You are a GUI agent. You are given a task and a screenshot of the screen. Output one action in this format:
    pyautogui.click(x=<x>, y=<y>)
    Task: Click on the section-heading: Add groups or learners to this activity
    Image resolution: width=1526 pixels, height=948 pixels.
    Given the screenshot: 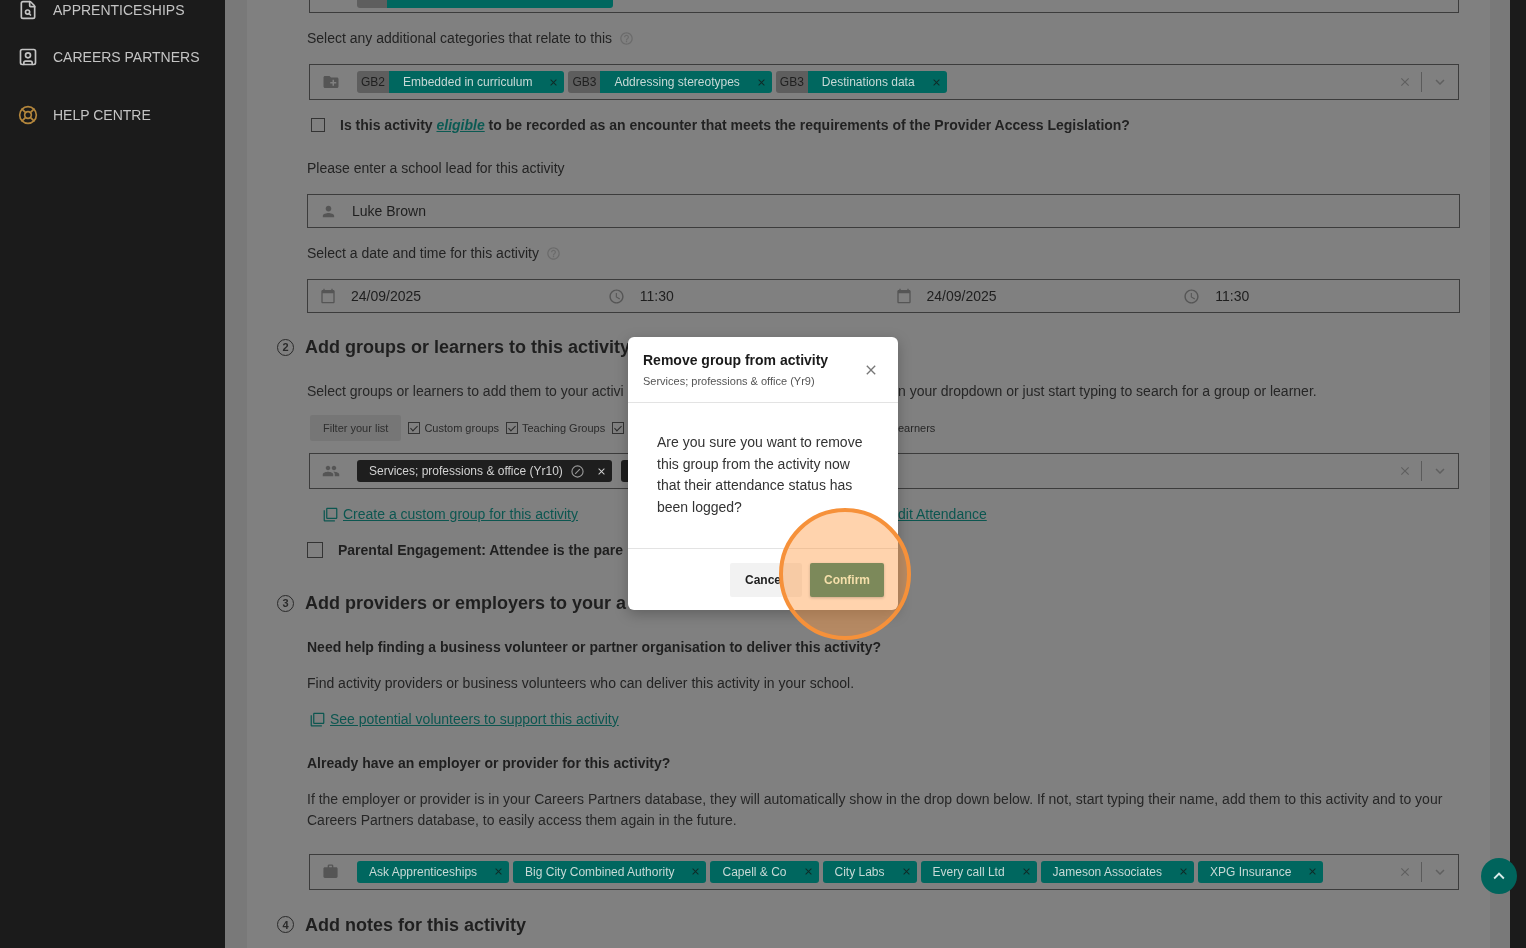 What is the action you would take?
    pyautogui.click(x=468, y=347)
    